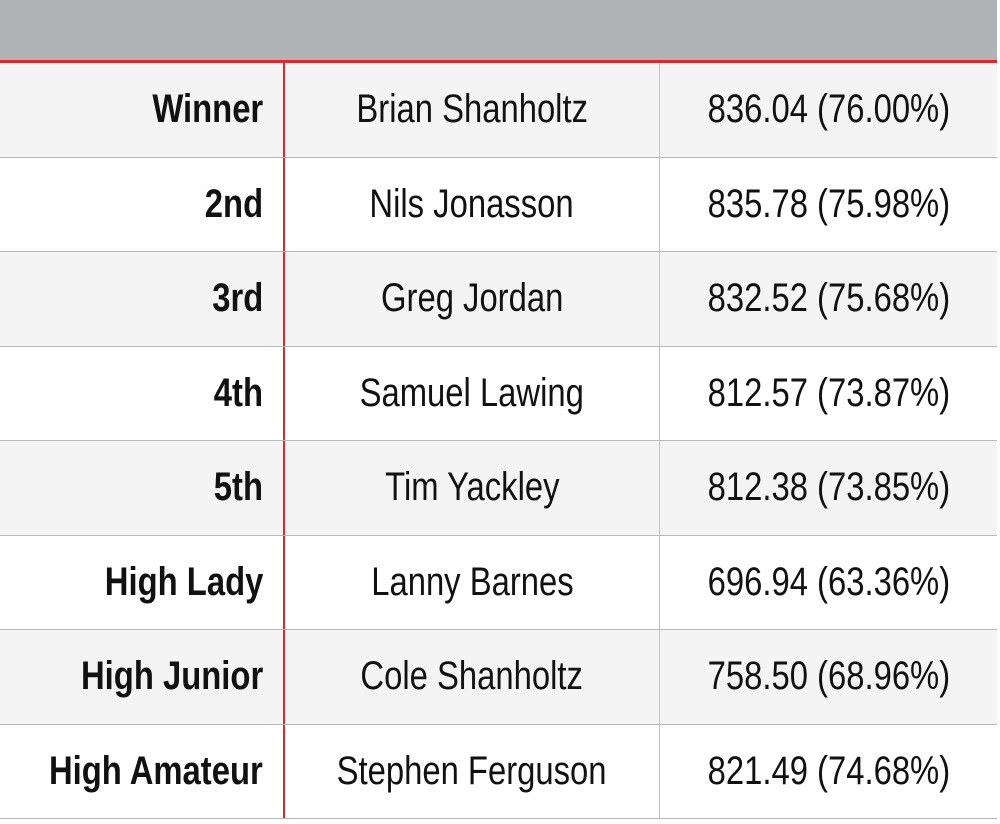 The image size is (1000, 824). I want to click on score-cell: 821.49 (74.68%), so click(828, 772).